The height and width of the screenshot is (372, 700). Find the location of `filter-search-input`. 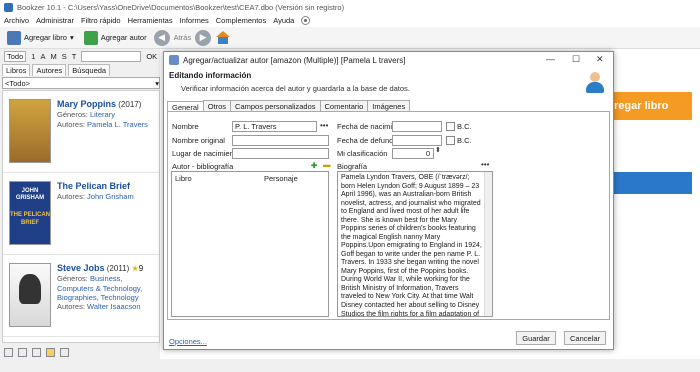

filter-search-input is located at coordinates (111, 56).